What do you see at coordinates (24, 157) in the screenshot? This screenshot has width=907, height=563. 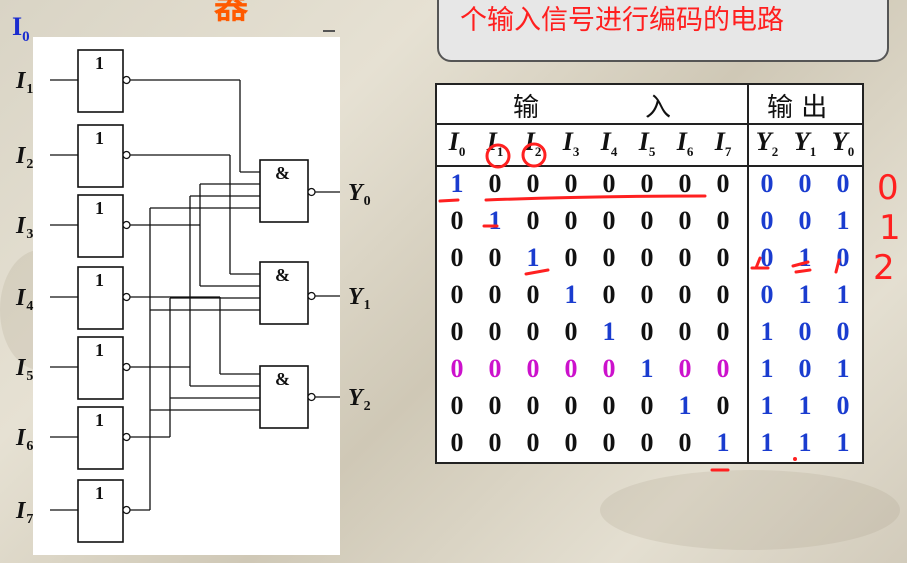 I see `input-label: I2` at bounding box center [24, 157].